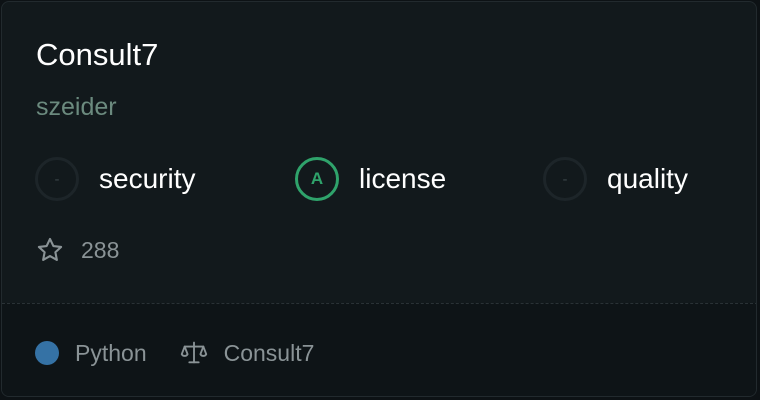  I want to click on star-icon, so click(50, 249).